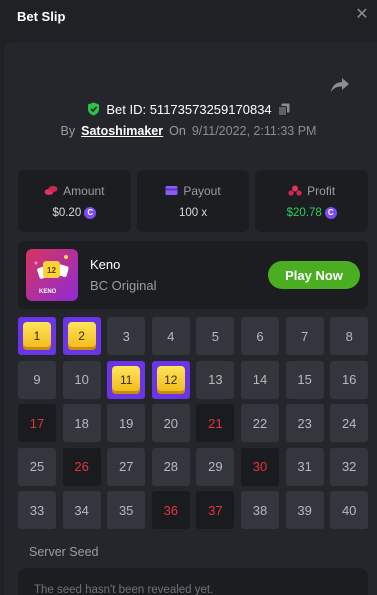 Image resolution: width=377 pixels, height=595 pixels. What do you see at coordinates (193, 212) in the screenshot?
I see `payout-value: 100 x` at bounding box center [193, 212].